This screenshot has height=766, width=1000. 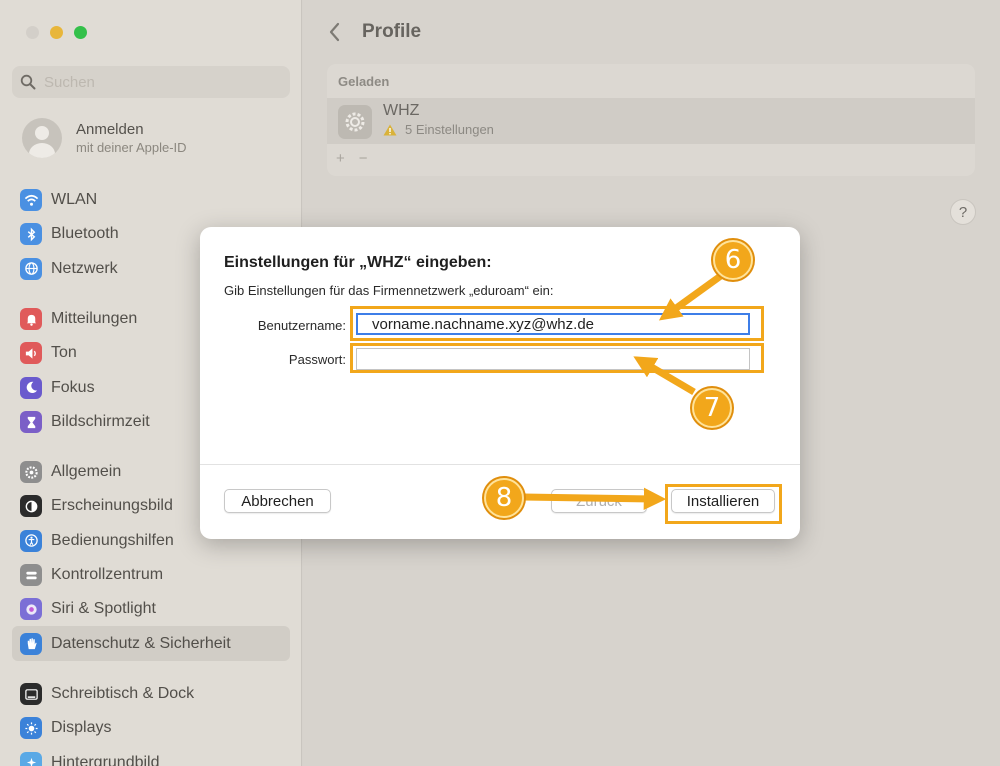 I want to click on remove-profile-button: −, so click(x=363, y=158).